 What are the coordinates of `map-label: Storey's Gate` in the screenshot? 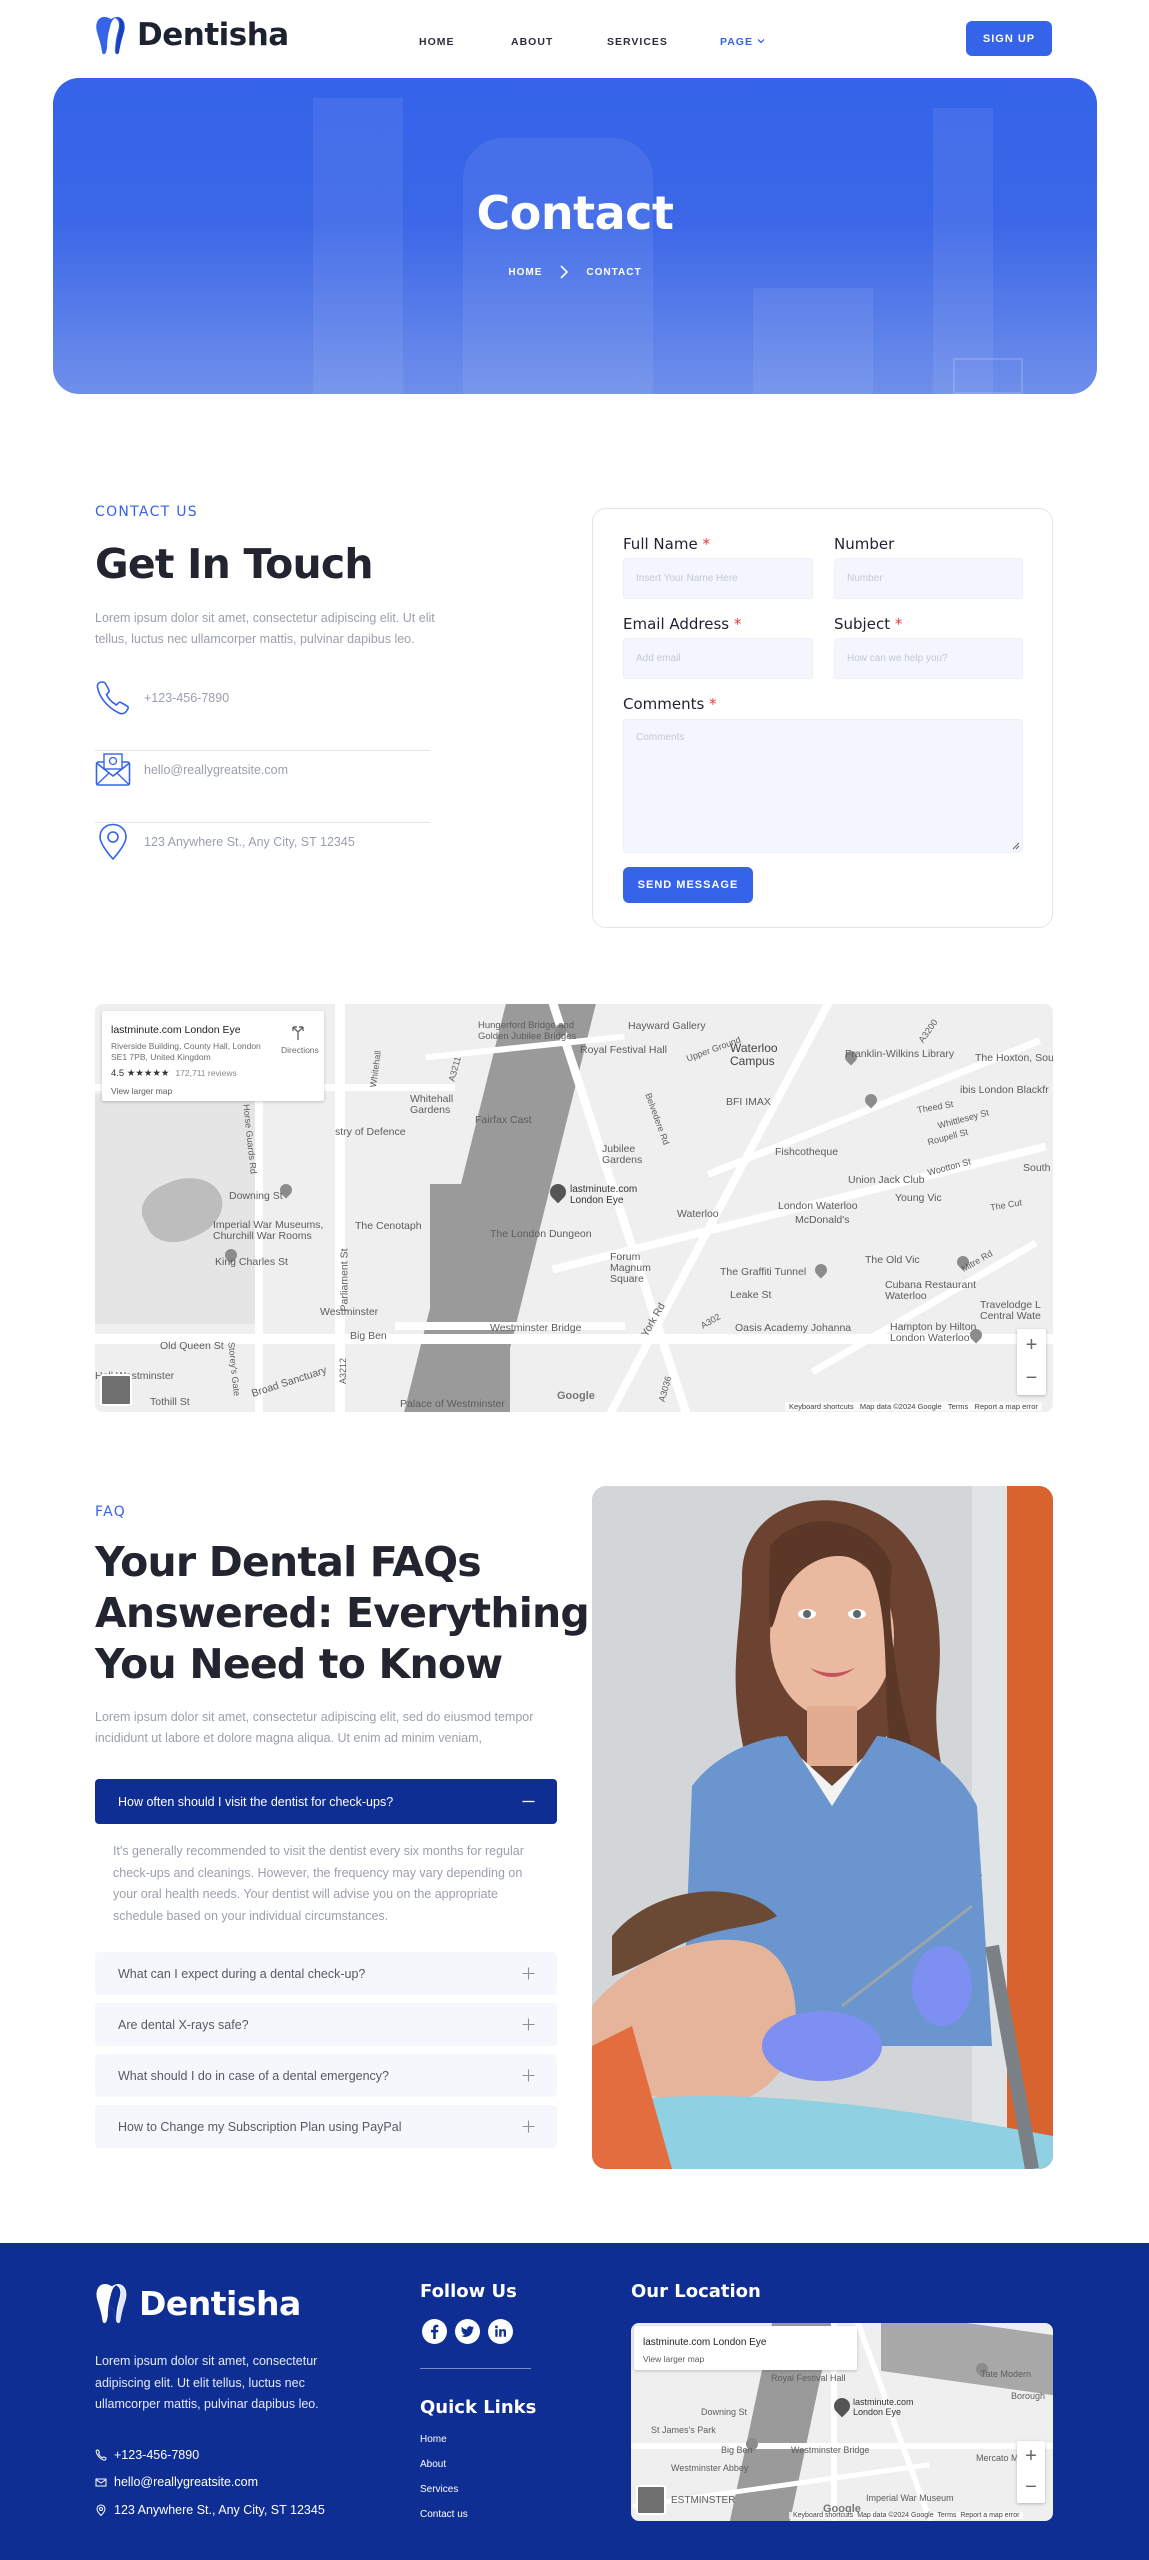 It's located at (234, 1369).